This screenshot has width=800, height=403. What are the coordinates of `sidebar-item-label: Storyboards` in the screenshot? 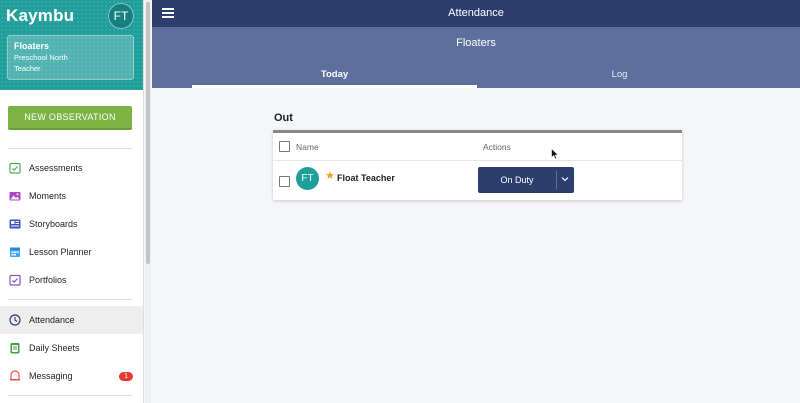 It's located at (53, 224).